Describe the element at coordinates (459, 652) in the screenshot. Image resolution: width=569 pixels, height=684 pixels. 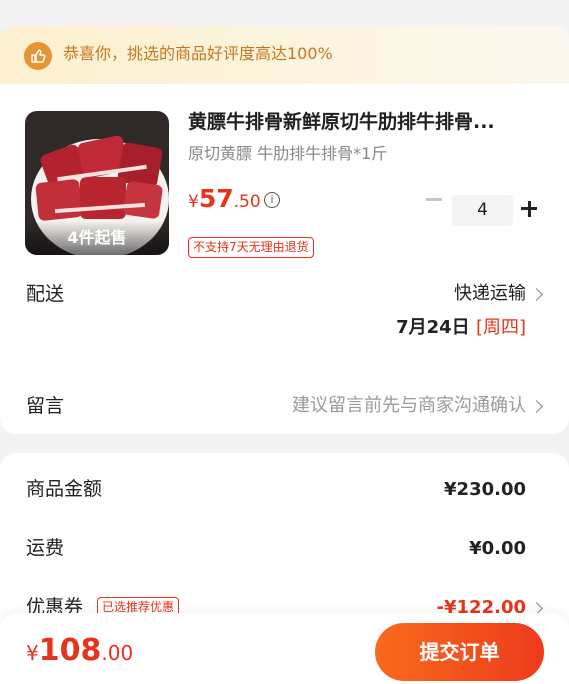
I see `submit-order-button: 提交订单` at that location.